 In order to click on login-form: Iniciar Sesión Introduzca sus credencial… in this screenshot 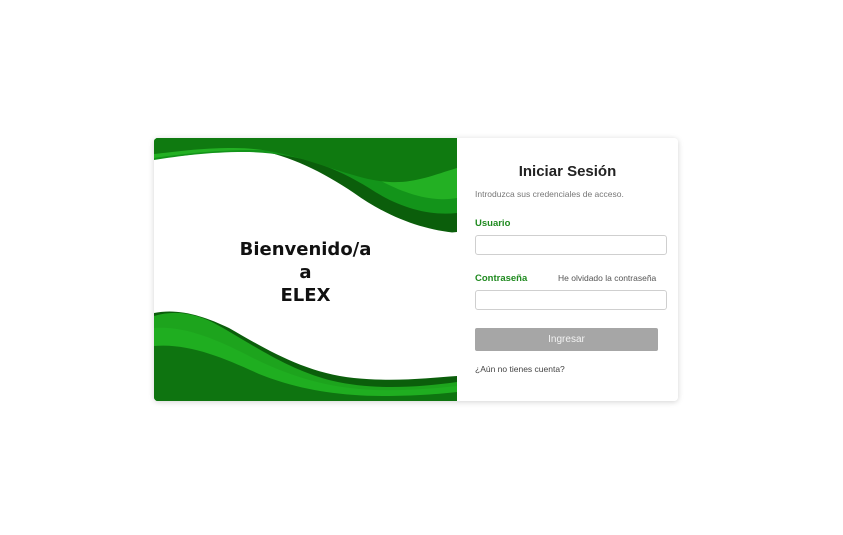, I will do `click(567, 269)`.